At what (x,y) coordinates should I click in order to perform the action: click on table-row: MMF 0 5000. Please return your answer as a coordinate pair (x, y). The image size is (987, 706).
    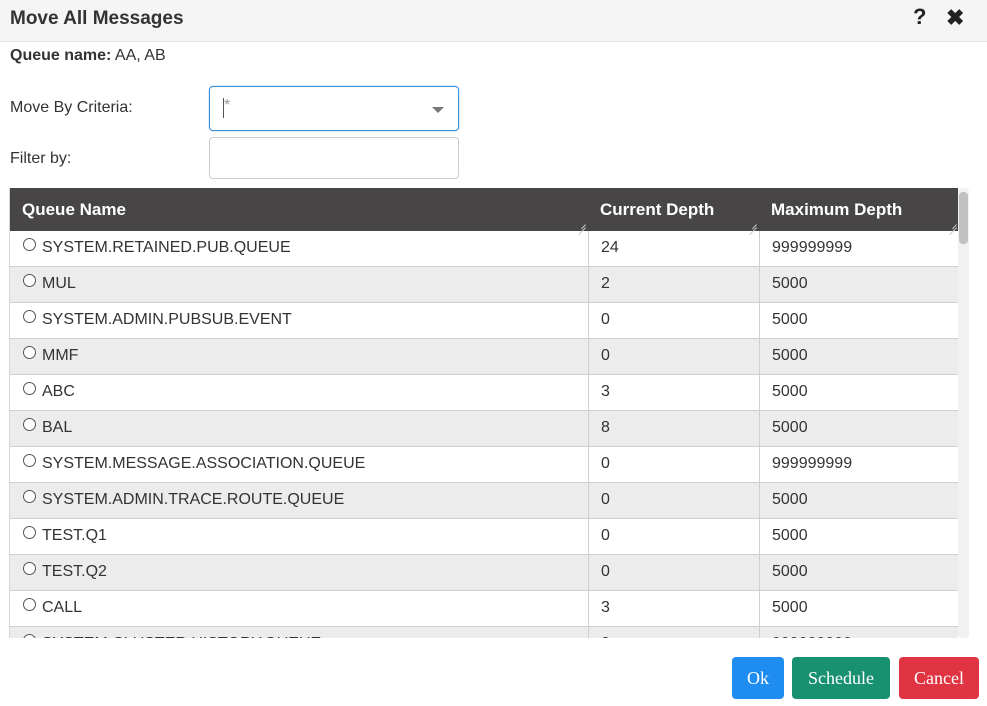
    Looking at the image, I should click on (484, 357).